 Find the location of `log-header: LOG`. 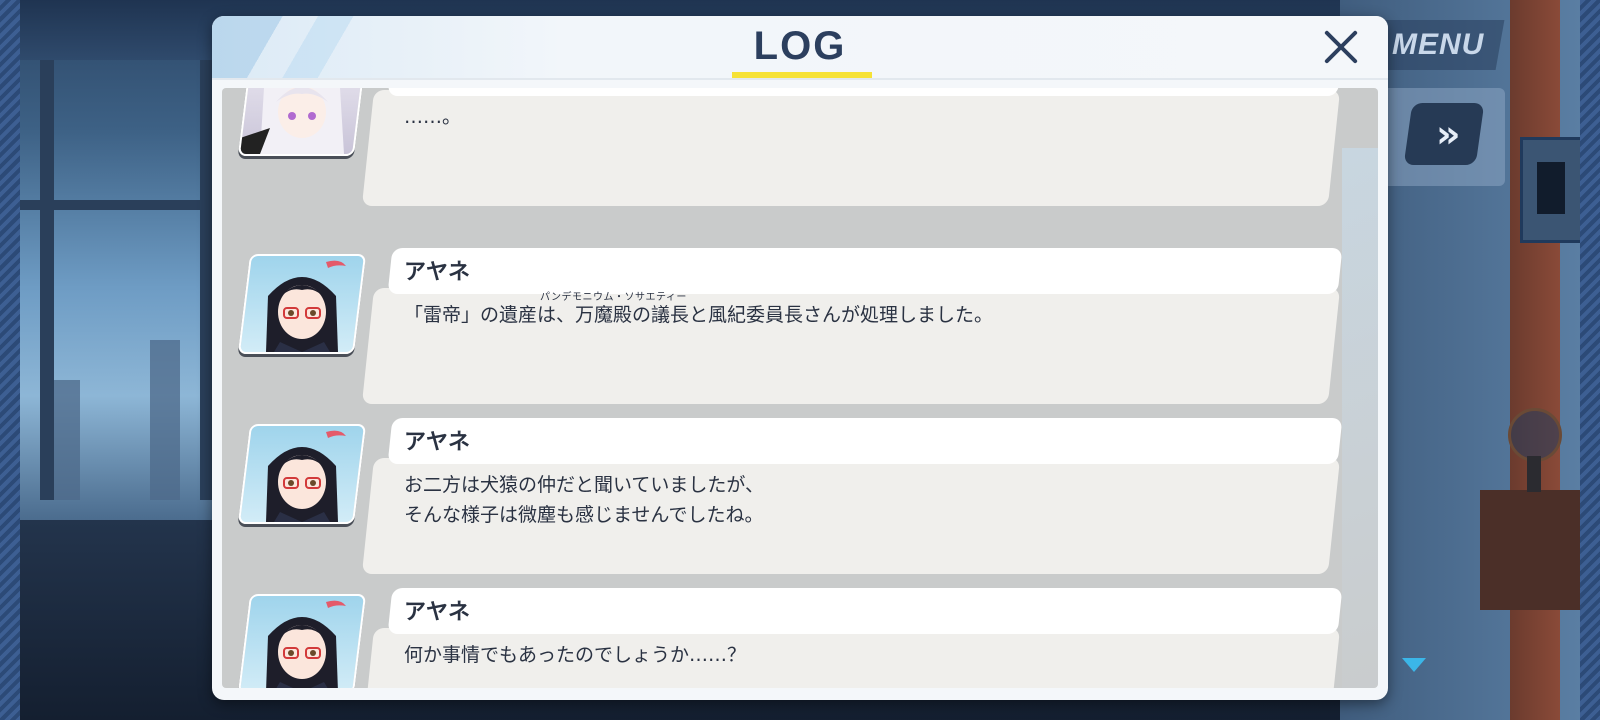

log-header: LOG is located at coordinates (800, 48).